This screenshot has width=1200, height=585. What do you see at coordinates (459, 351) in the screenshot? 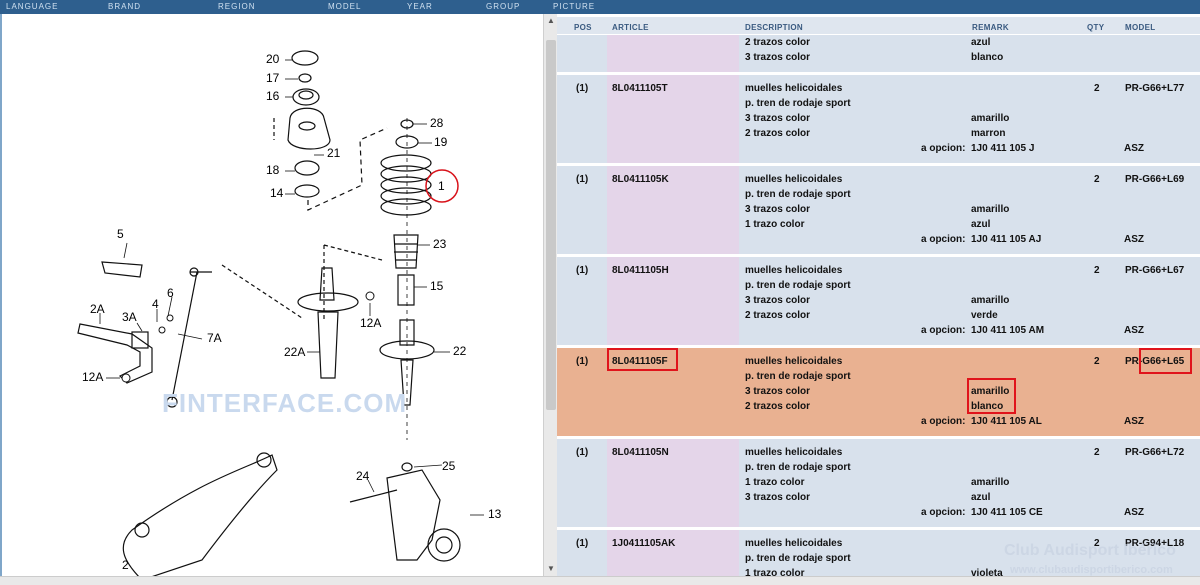
I see `label-22: 22` at bounding box center [459, 351].